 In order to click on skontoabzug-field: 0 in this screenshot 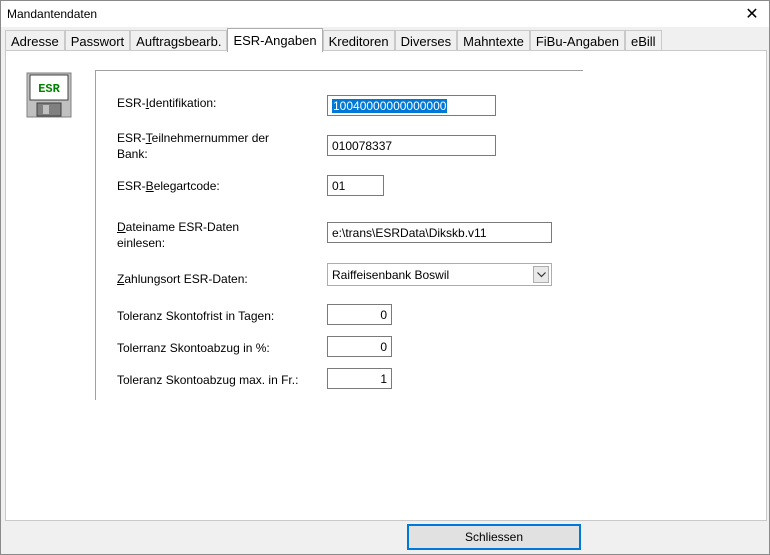, I will do `click(359, 346)`.